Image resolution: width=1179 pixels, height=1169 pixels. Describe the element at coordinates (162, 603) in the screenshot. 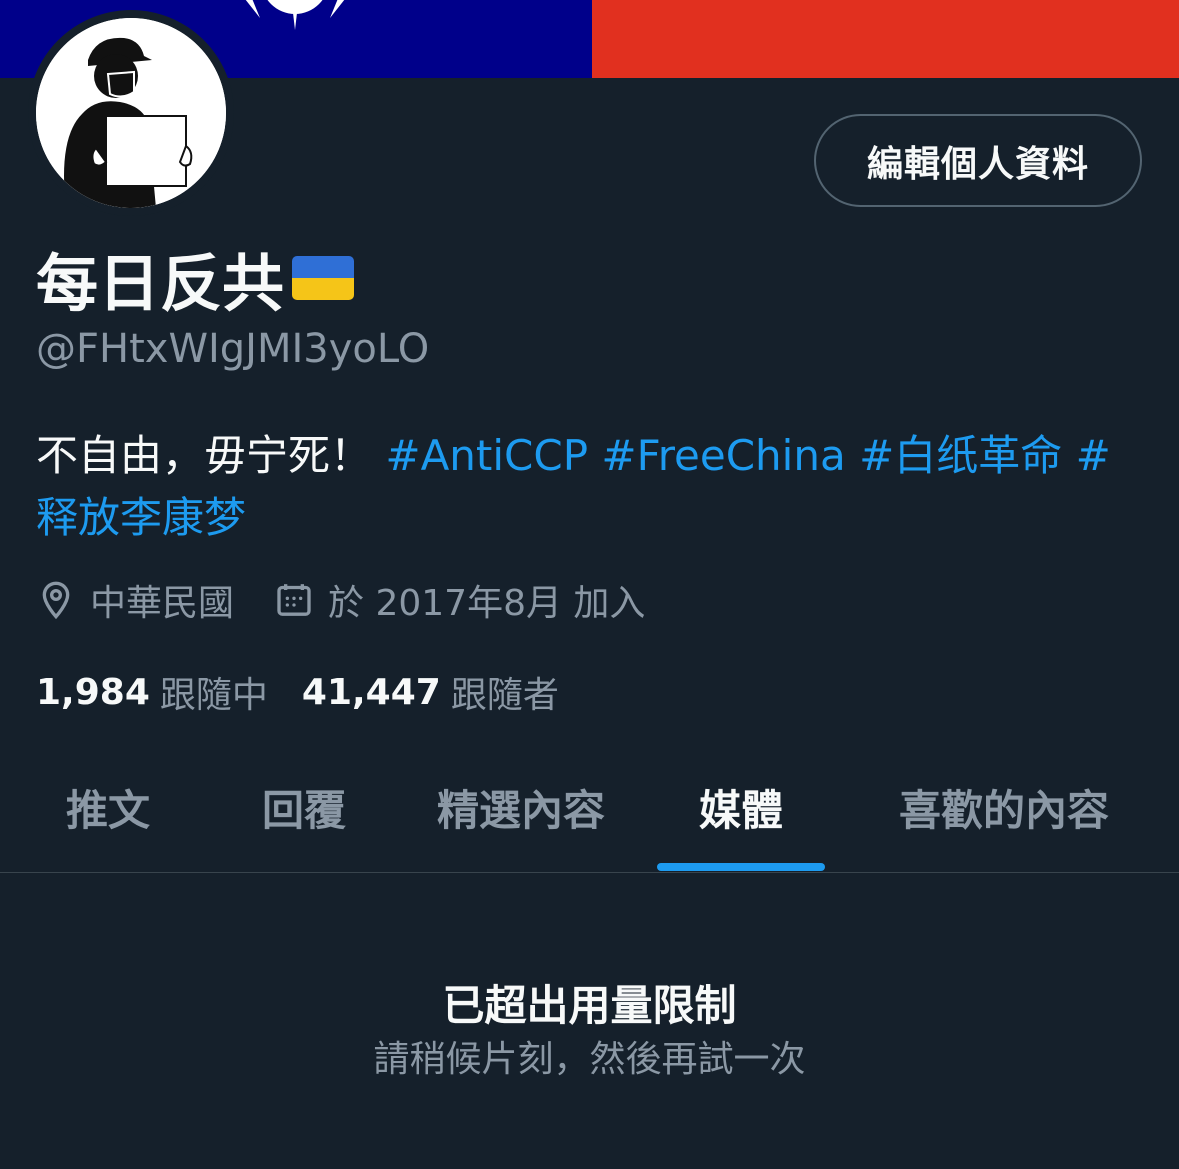

I see `location-text: 中華民國` at that location.